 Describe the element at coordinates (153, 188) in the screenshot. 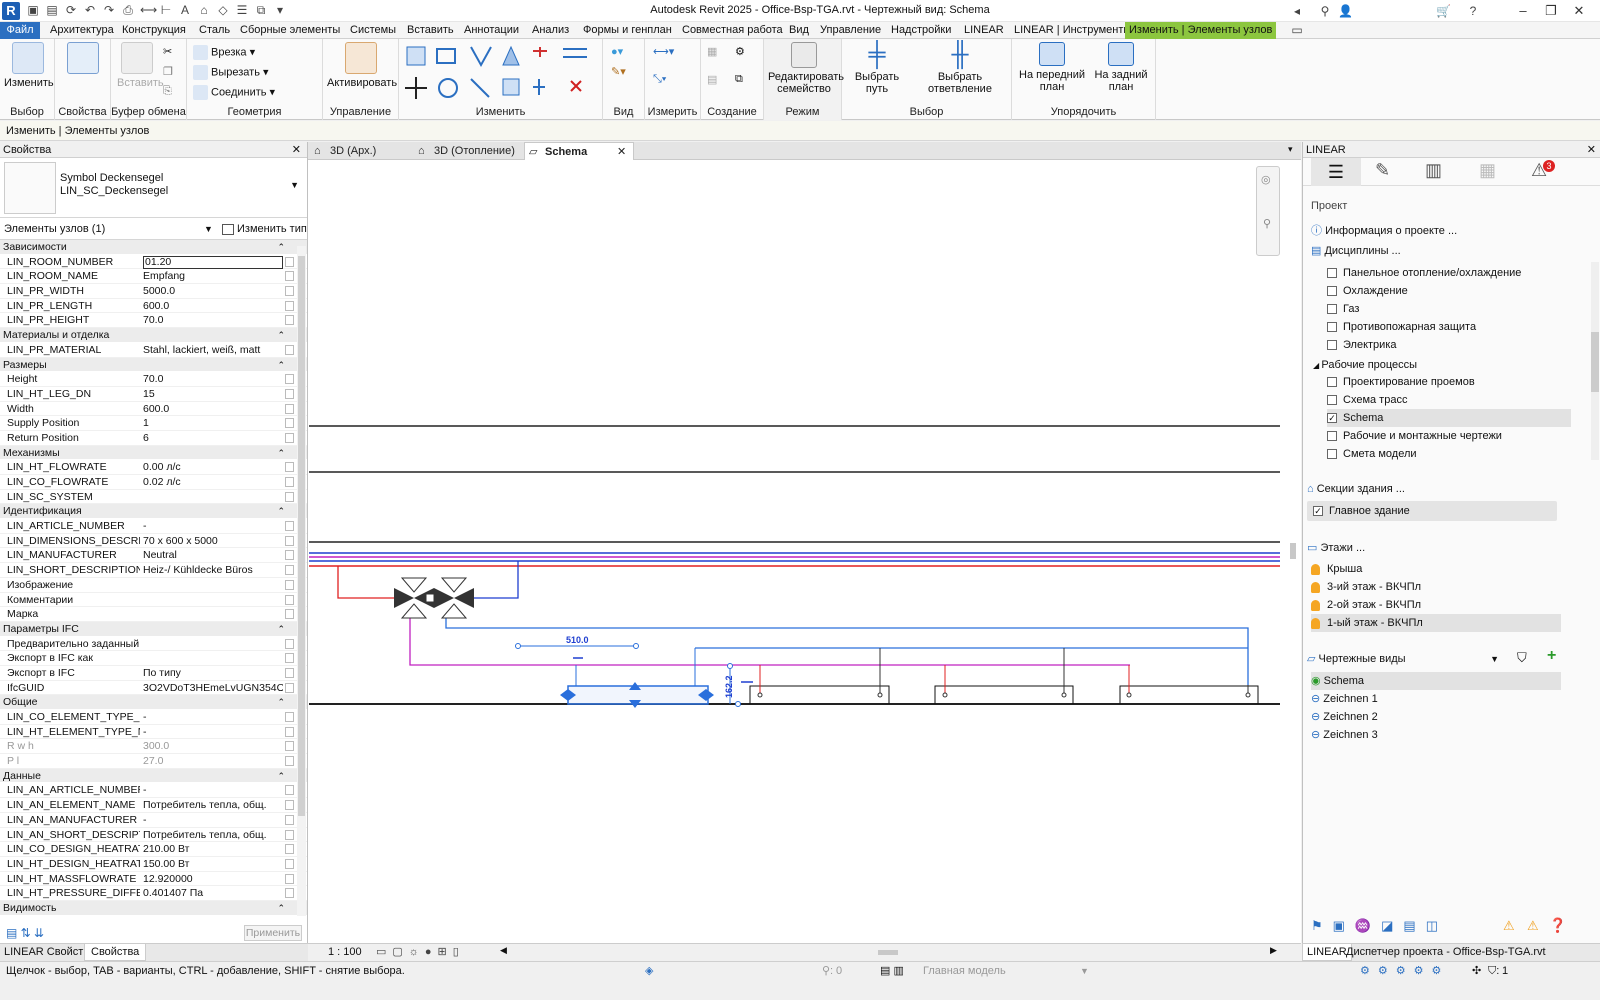

I see `type-selector: Symbol Deckensegel LIN_SC_Deckensegel ▼` at that location.